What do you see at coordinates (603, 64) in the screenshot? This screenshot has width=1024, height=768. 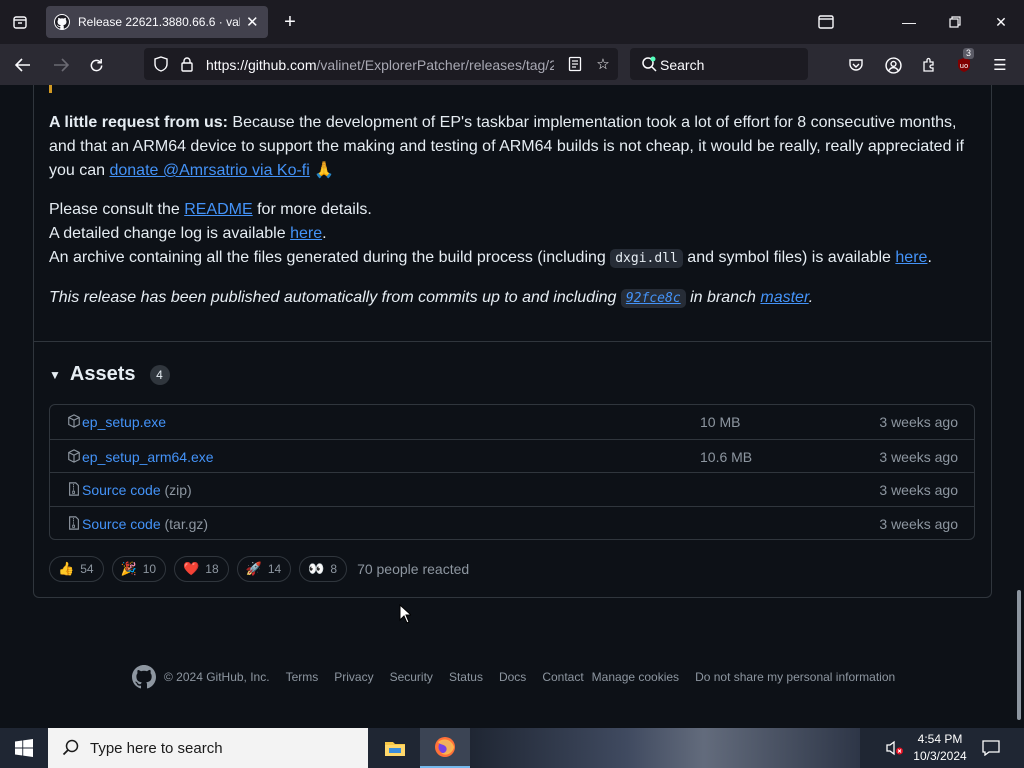 I see `bookmark-star-icon: ☆` at bounding box center [603, 64].